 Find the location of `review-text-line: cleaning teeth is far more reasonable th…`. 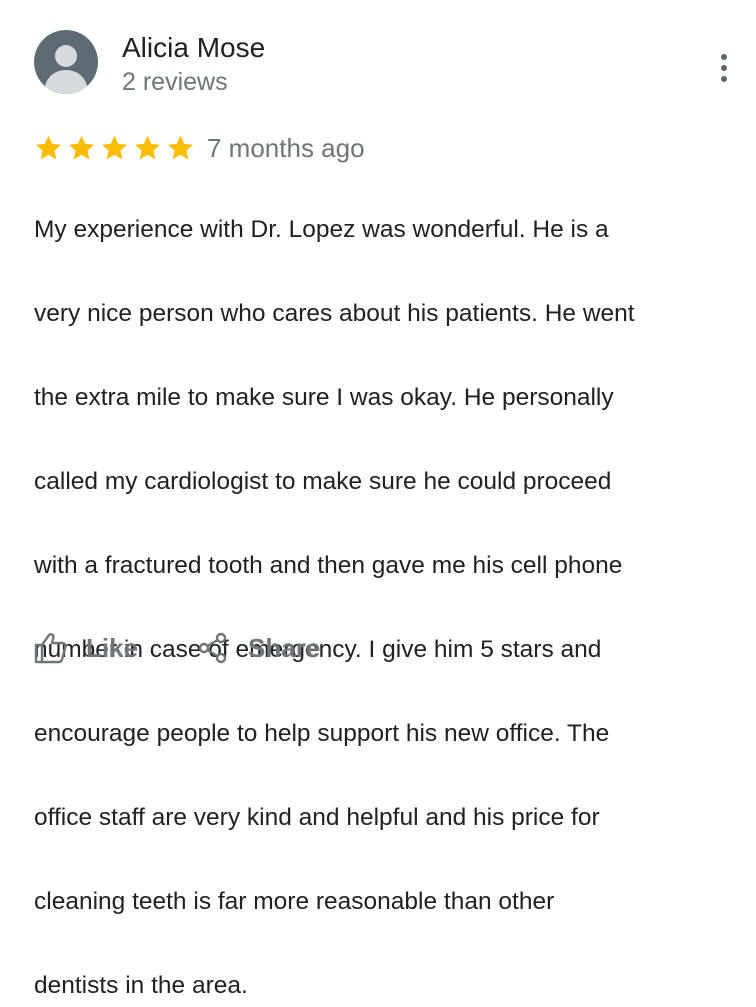

review-text-line: cleaning teeth is far more reasonable th… is located at coordinates (294, 901).